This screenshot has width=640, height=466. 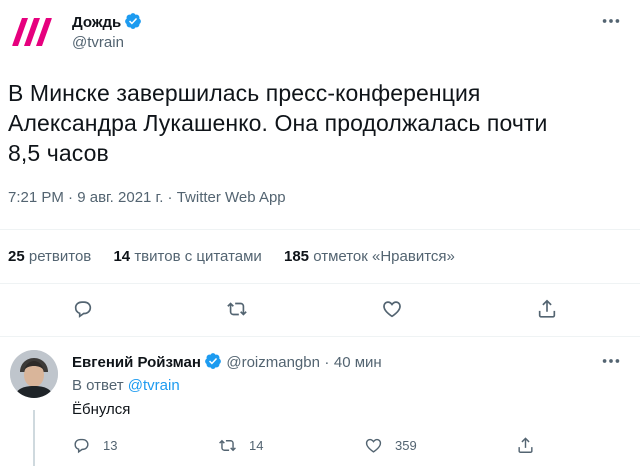 I want to click on person-photo-icon, so click(x=34, y=374).